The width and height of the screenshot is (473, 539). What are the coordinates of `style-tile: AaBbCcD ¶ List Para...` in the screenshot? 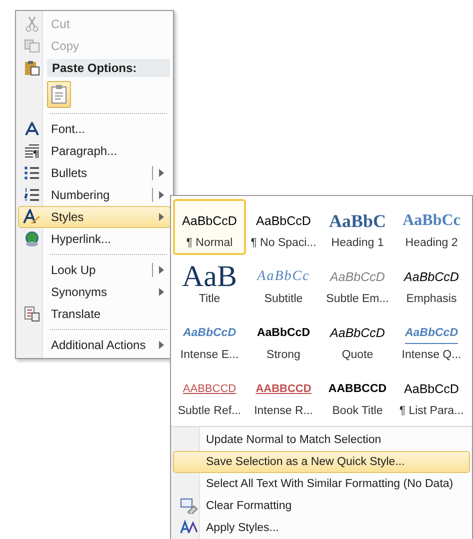 It's located at (431, 395).